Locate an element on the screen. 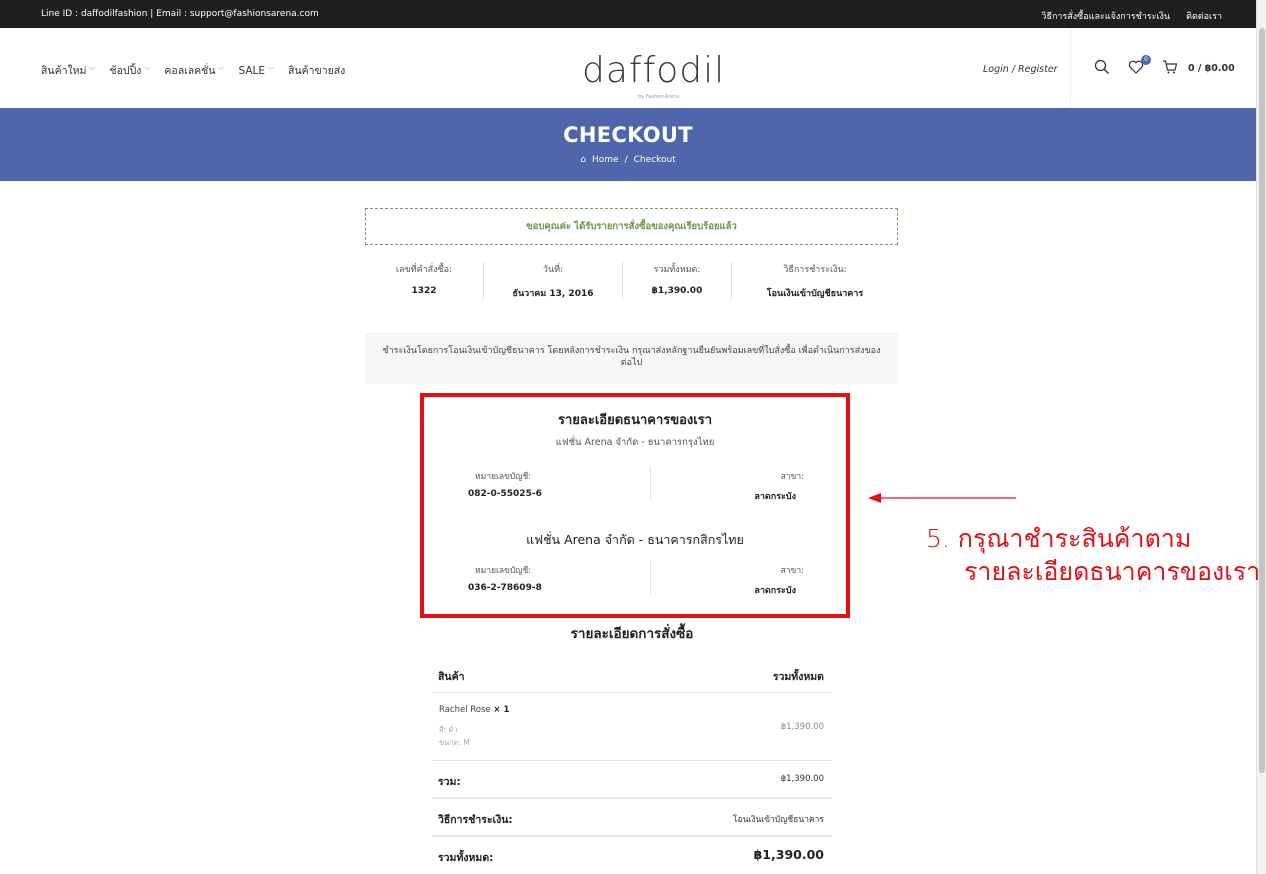 The height and width of the screenshot is (874, 1266). total-label: รวมทั้งหมด: is located at coordinates (466, 858).